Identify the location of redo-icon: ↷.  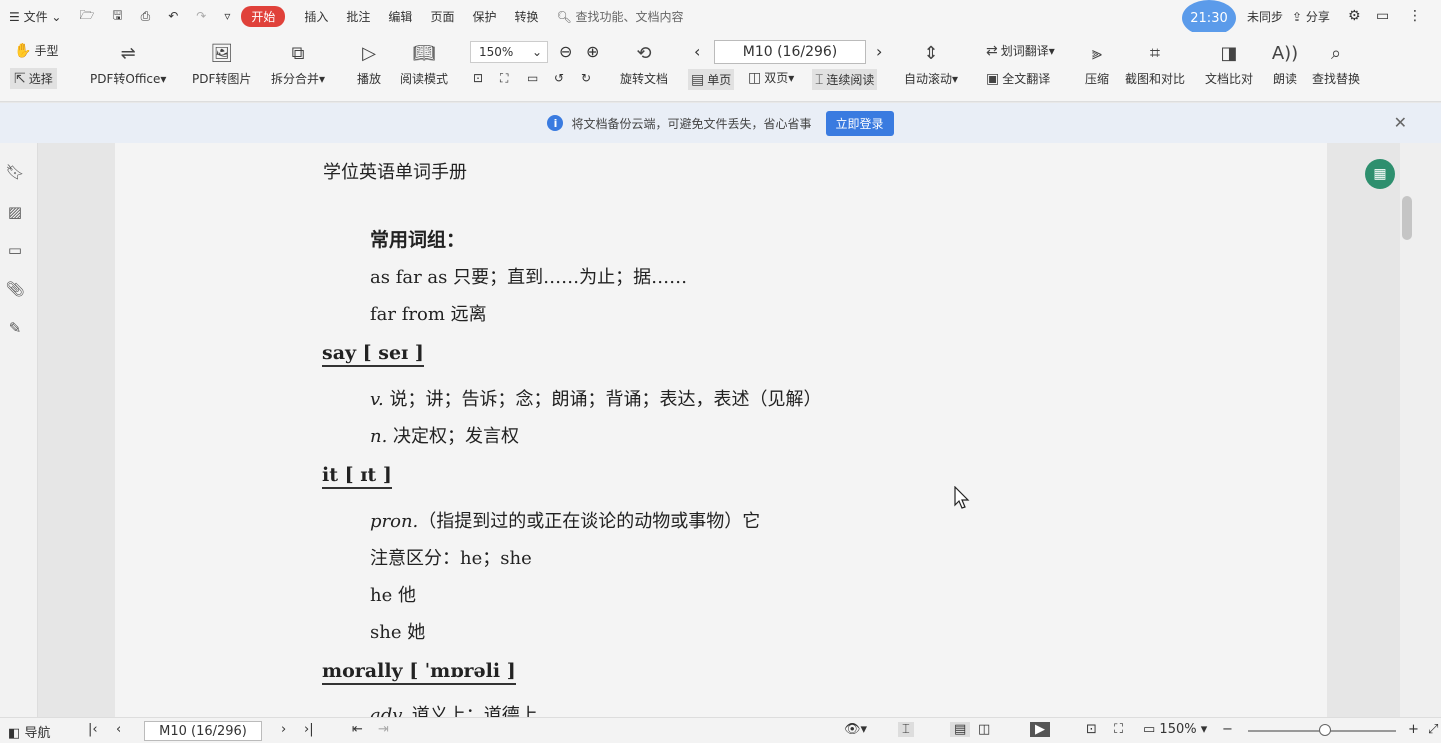
(201, 16).